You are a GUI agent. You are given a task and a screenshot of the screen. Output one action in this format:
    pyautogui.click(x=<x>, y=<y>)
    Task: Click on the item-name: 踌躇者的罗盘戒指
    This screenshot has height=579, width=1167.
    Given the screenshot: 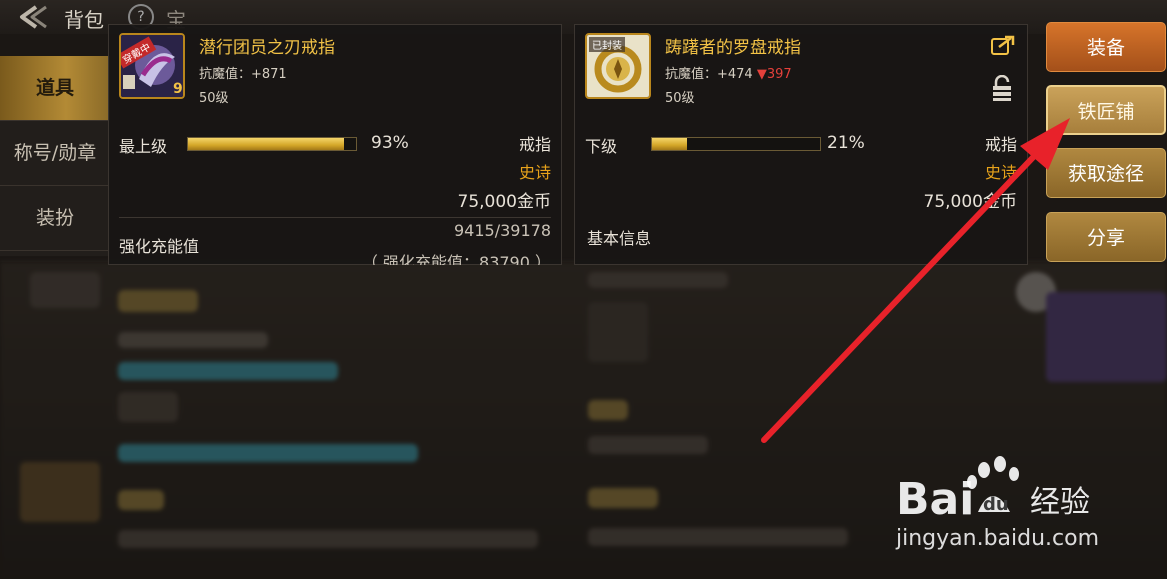 What is the action you would take?
    pyautogui.click(x=733, y=48)
    